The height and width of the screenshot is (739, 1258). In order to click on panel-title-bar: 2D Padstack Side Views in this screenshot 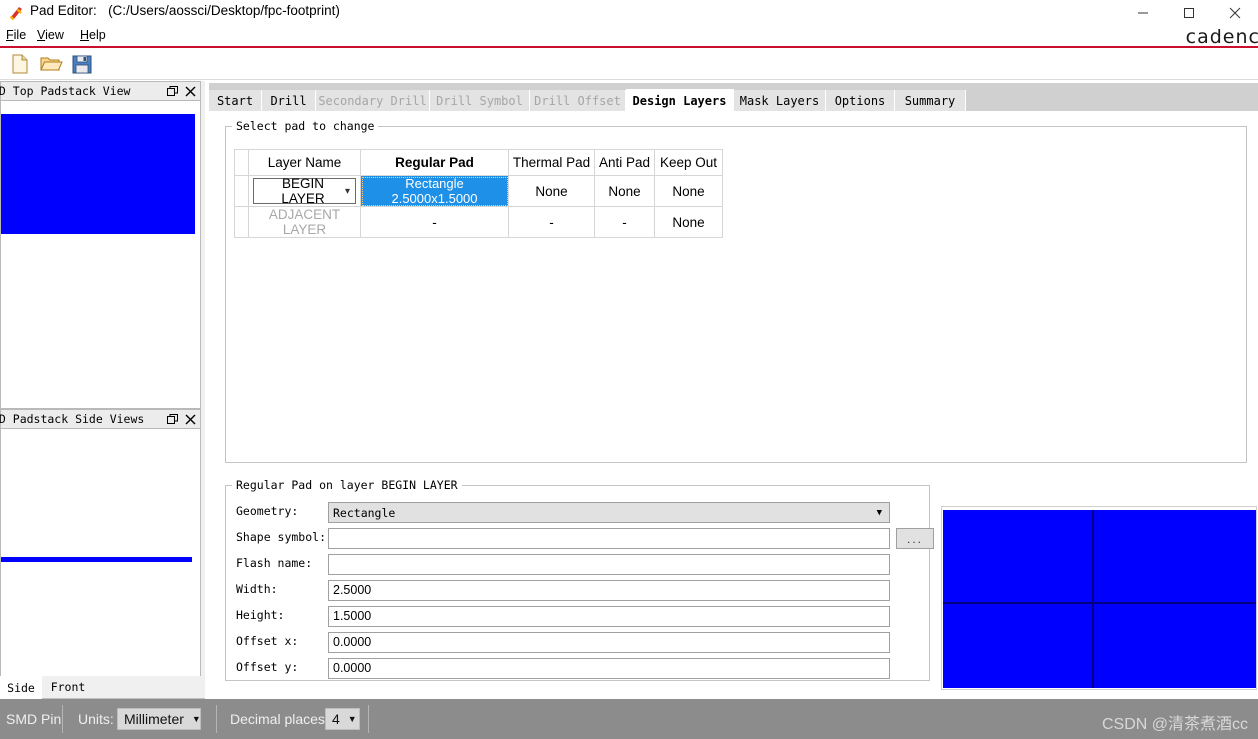, I will do `click(100, 418)`.